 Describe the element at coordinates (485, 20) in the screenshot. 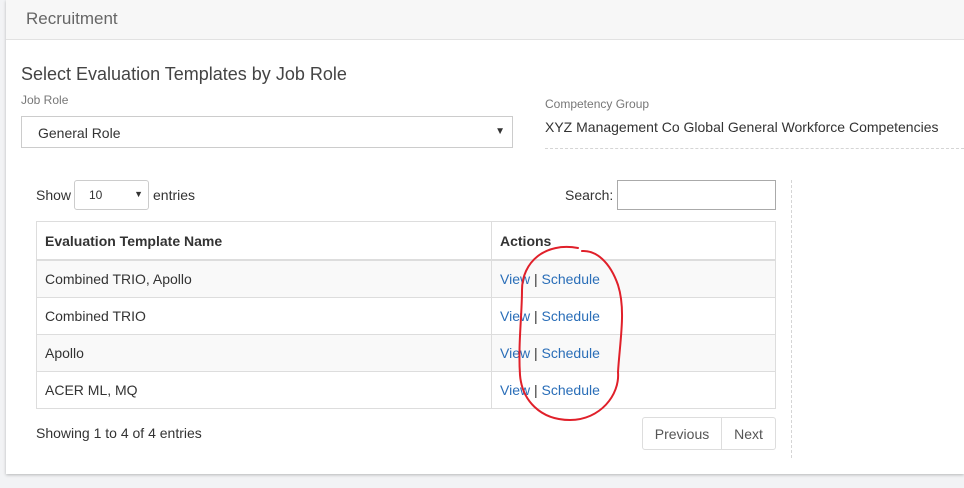

I see `panel-header: Recruitment` at that location.